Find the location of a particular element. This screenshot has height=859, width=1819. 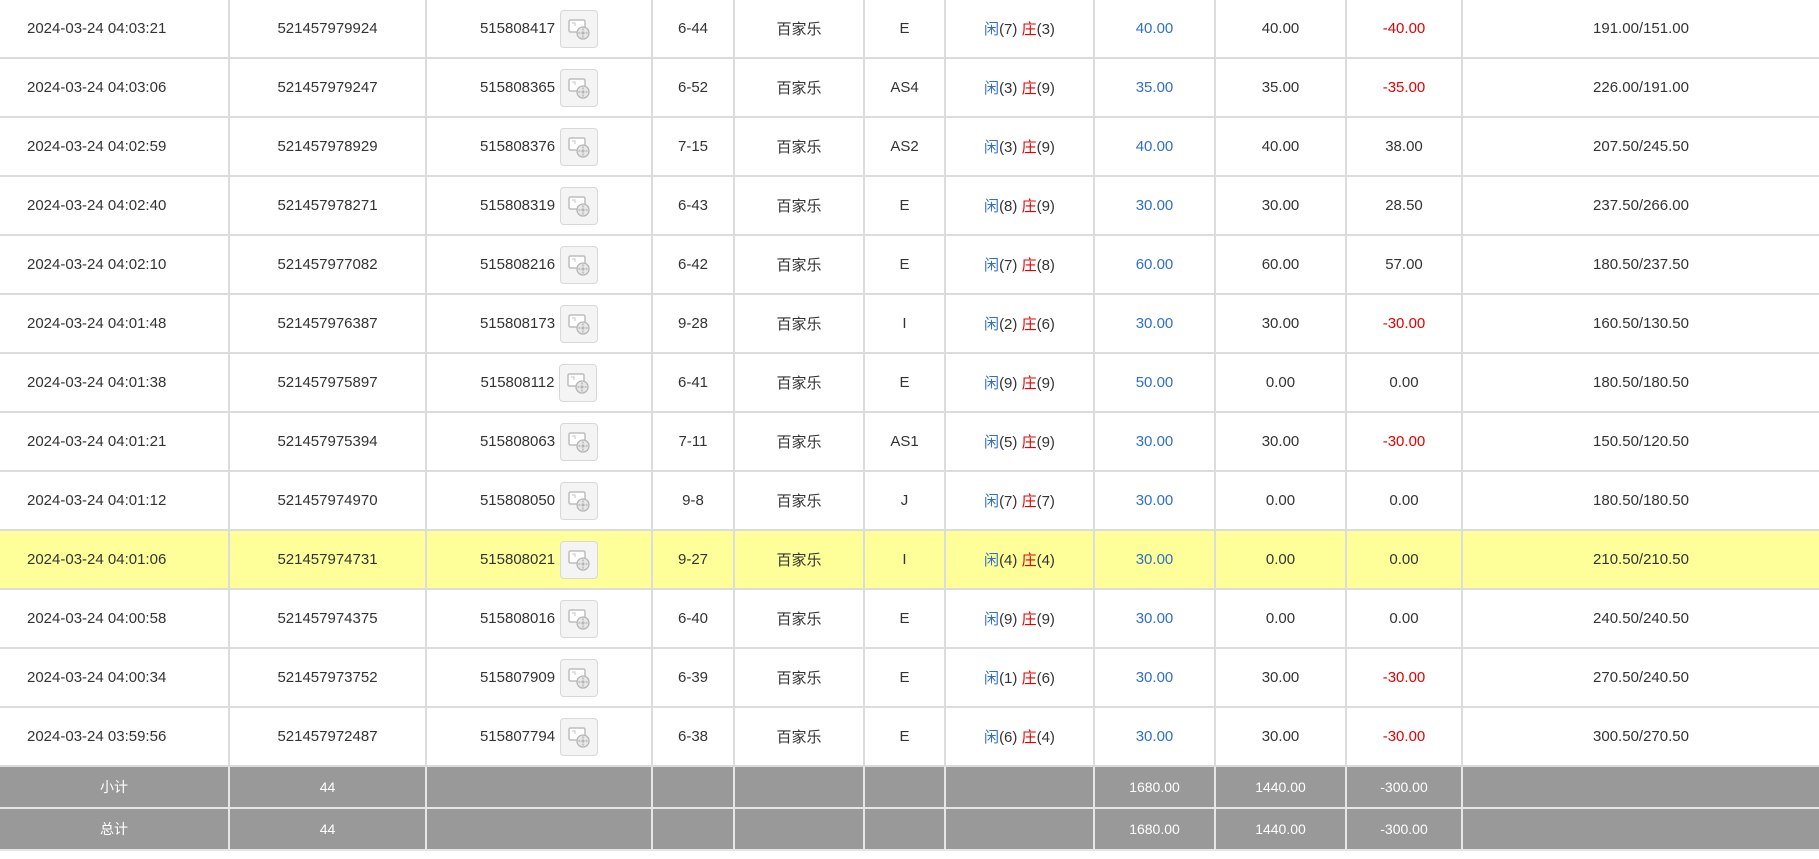

result-cell: 闲(5) 庄(9) is located at coordinates (1020, 442).